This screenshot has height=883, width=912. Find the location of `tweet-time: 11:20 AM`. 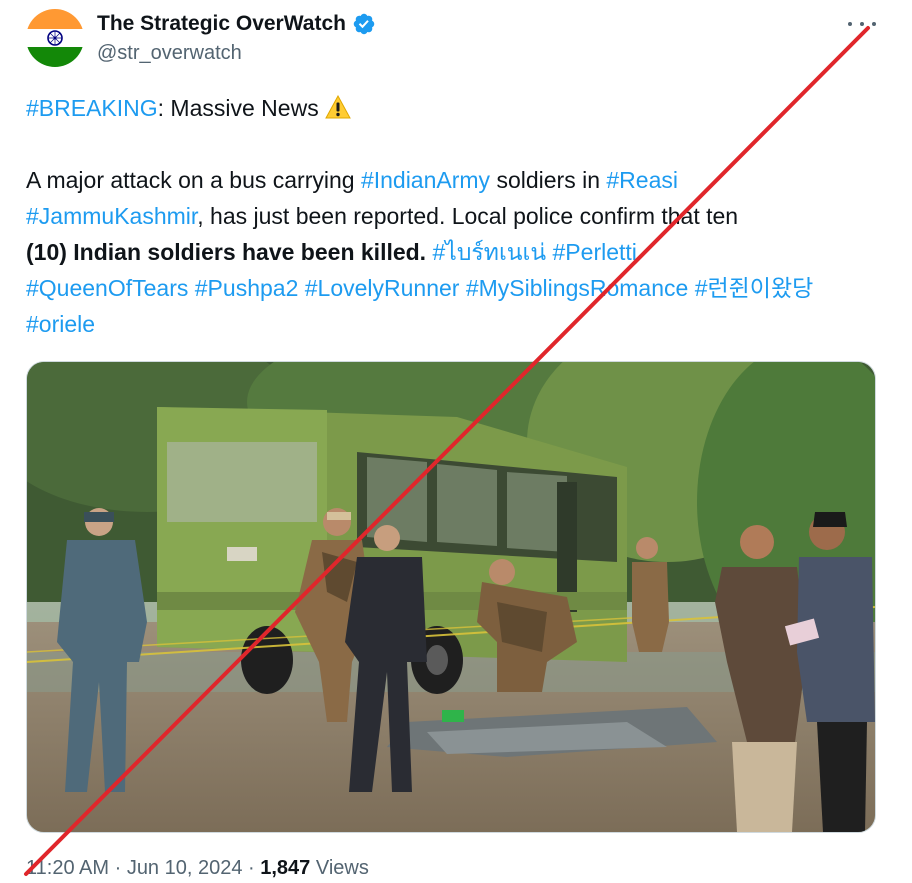

tweet-time: 11:20 AM is located at coordinates (67, 868).